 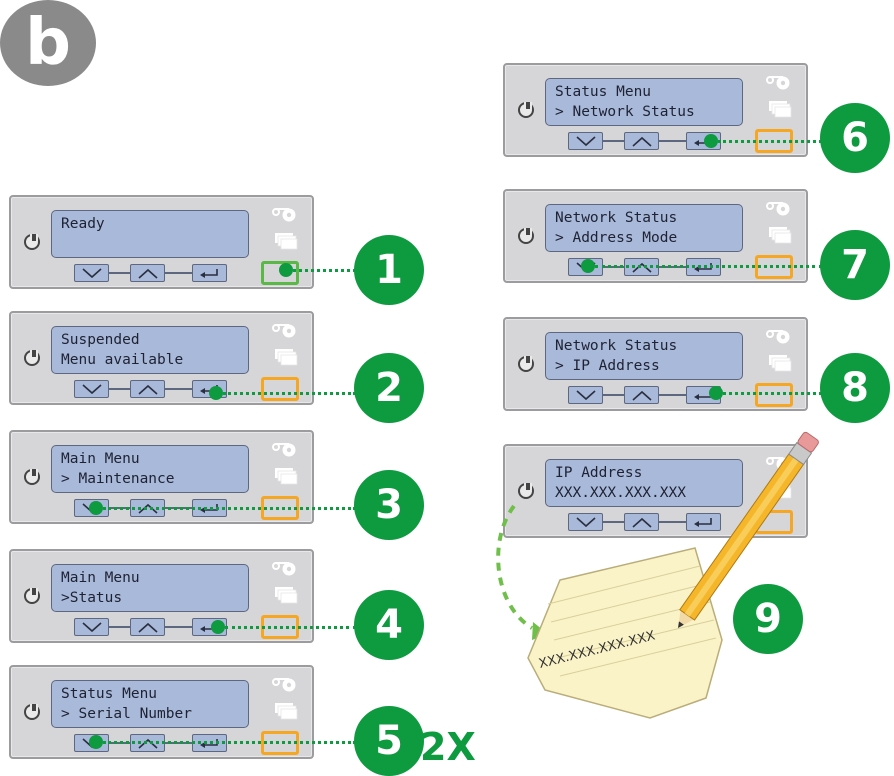 What do you see at coordinates (748, 529) in the screenshot?
I see `pencil-icon` at bounding box center [748, 529].